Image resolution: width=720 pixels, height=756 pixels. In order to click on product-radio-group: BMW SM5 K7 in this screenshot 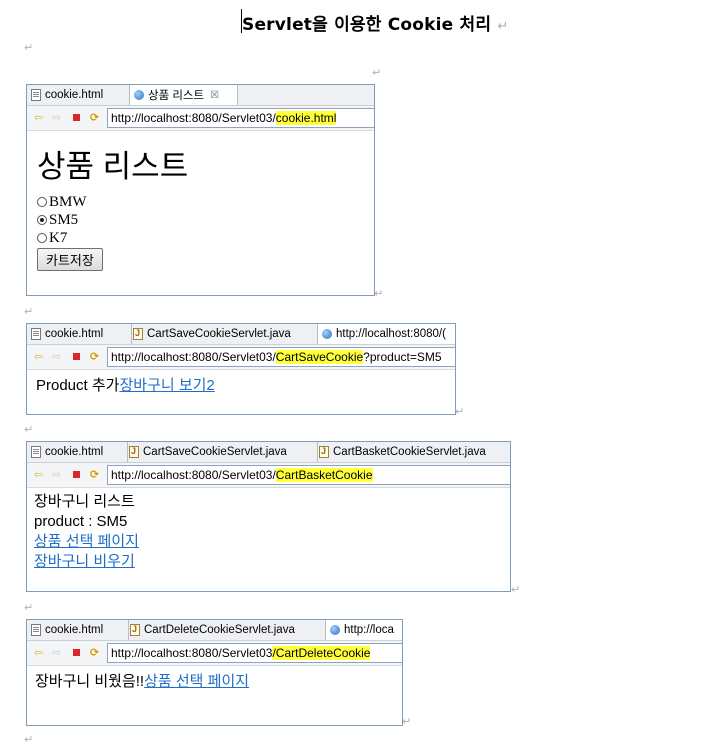, I will do `click(205, 220)`.